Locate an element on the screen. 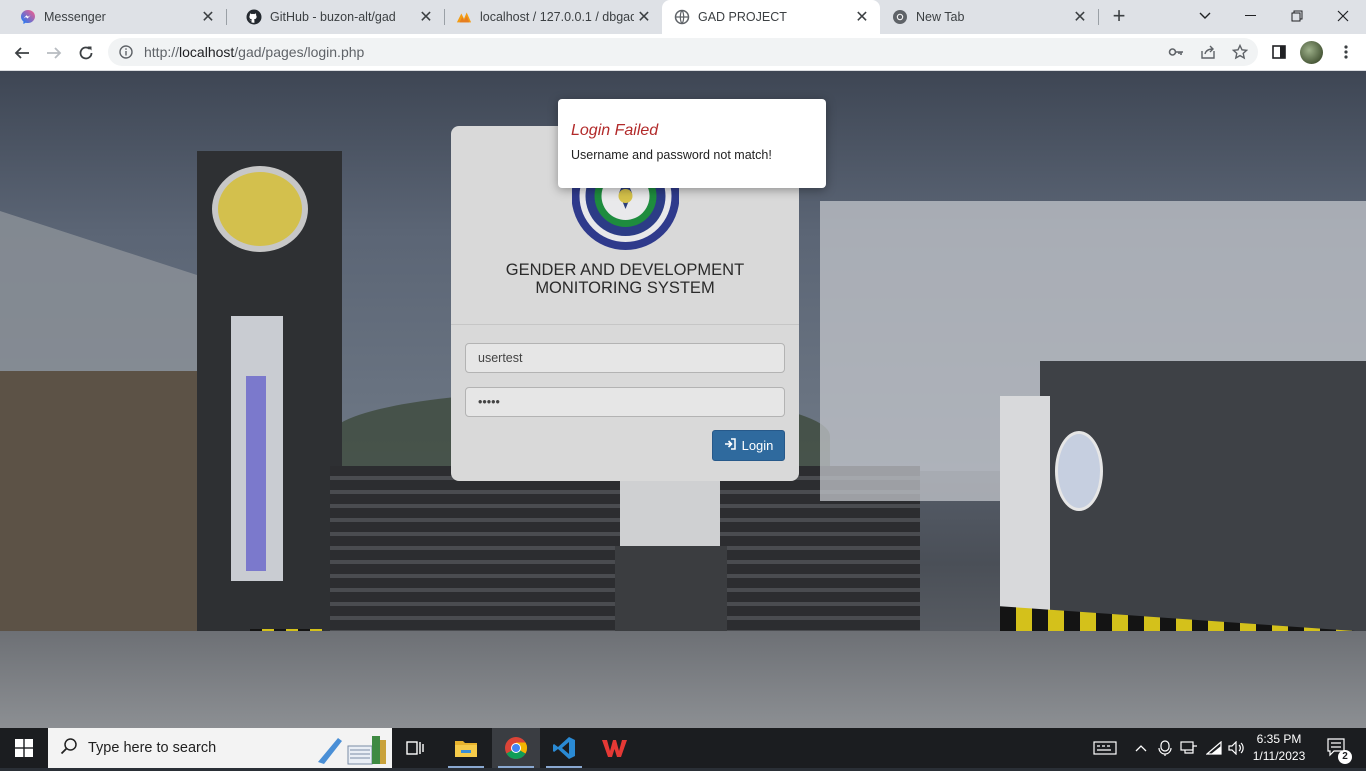 This screenshot has width=1366, height=771. tab-title: GAD PROJECT is located at coordinates (742, 17).